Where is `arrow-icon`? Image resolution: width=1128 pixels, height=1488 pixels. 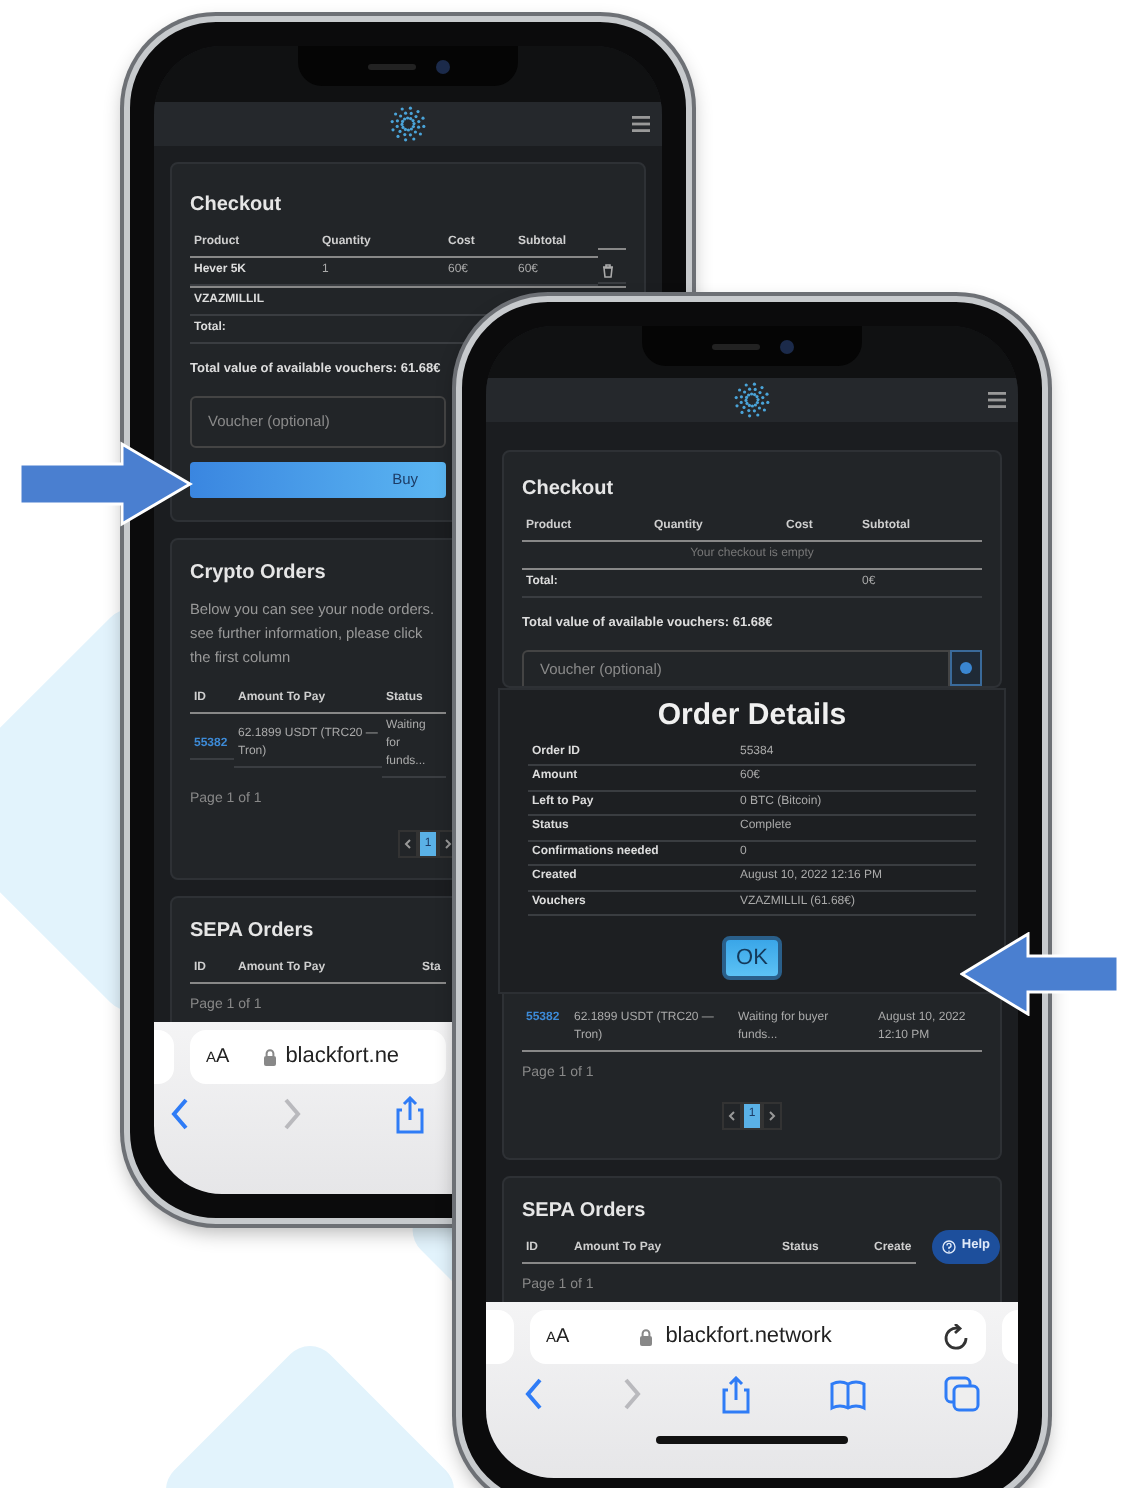
arrow-icon is located at coordinates (106, 484).